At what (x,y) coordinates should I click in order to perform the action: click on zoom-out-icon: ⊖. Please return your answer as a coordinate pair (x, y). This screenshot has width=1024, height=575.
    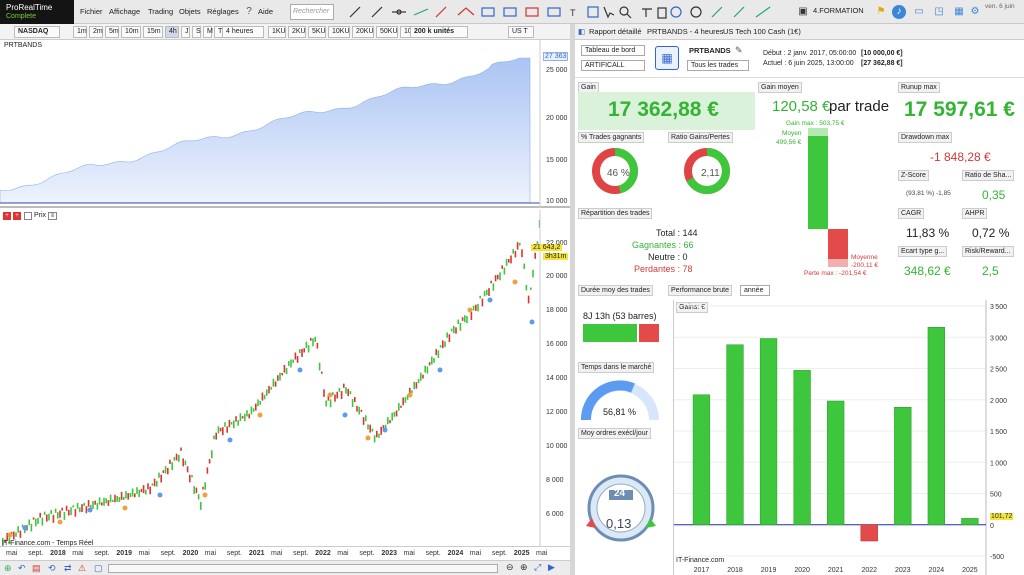
    Looking at the image, I should click on (510, 567).